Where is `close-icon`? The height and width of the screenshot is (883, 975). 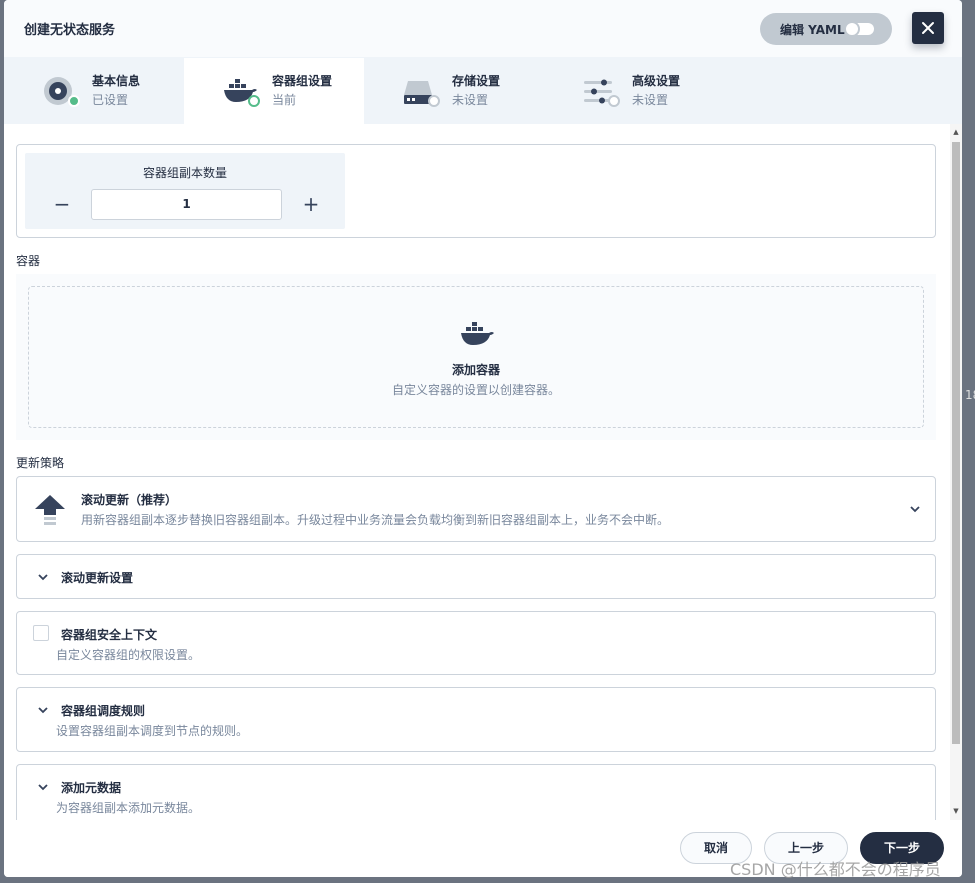
close-icon is located at coordinates (928, 28).